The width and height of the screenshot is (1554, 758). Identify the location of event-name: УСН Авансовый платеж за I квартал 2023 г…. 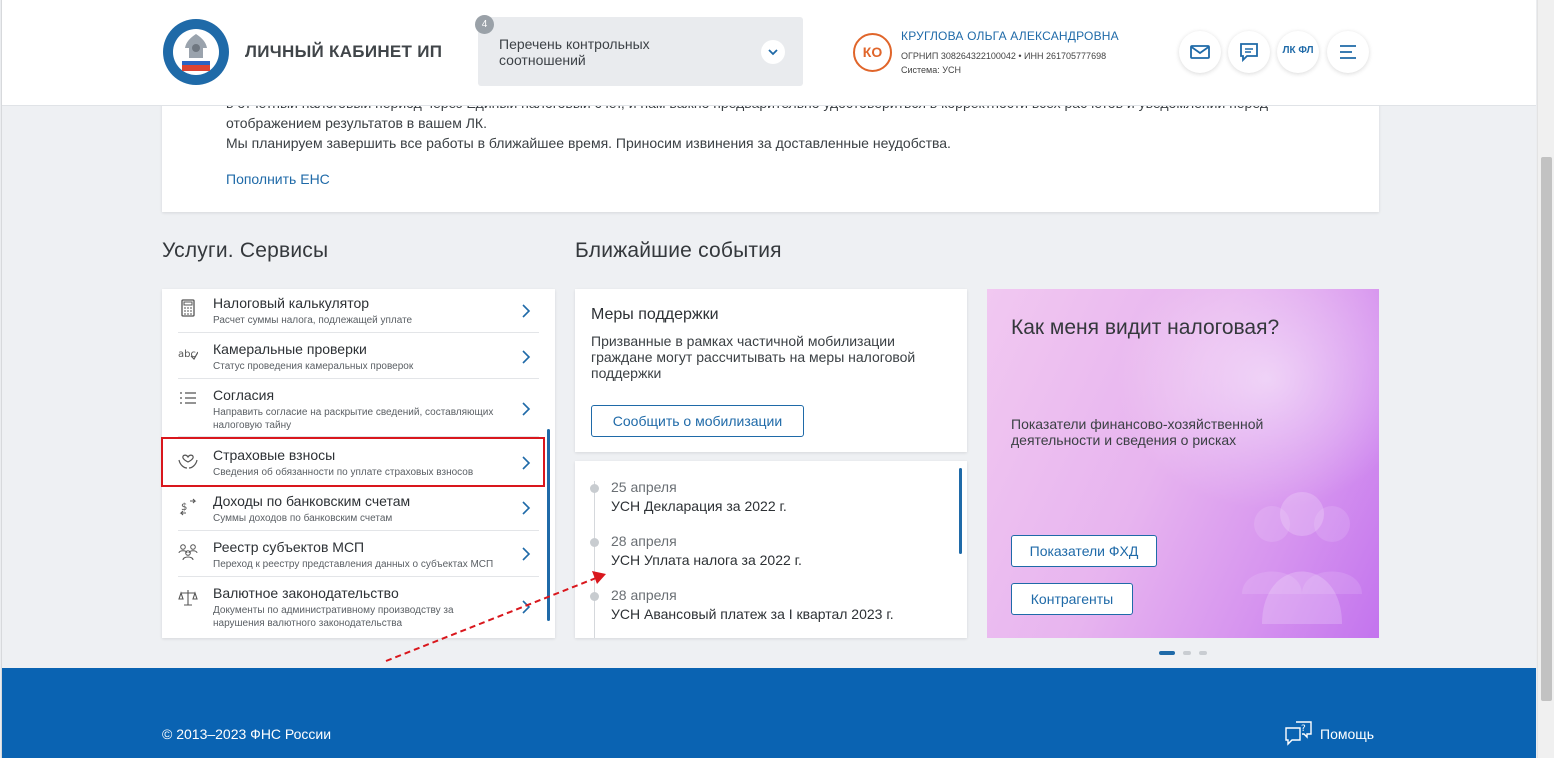
(752, 614).